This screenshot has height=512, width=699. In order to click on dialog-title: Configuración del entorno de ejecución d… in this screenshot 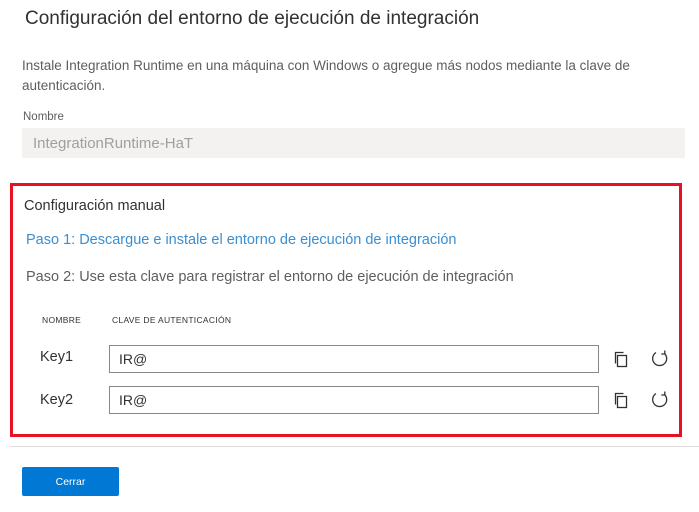, I will do `click(252, 18)`.